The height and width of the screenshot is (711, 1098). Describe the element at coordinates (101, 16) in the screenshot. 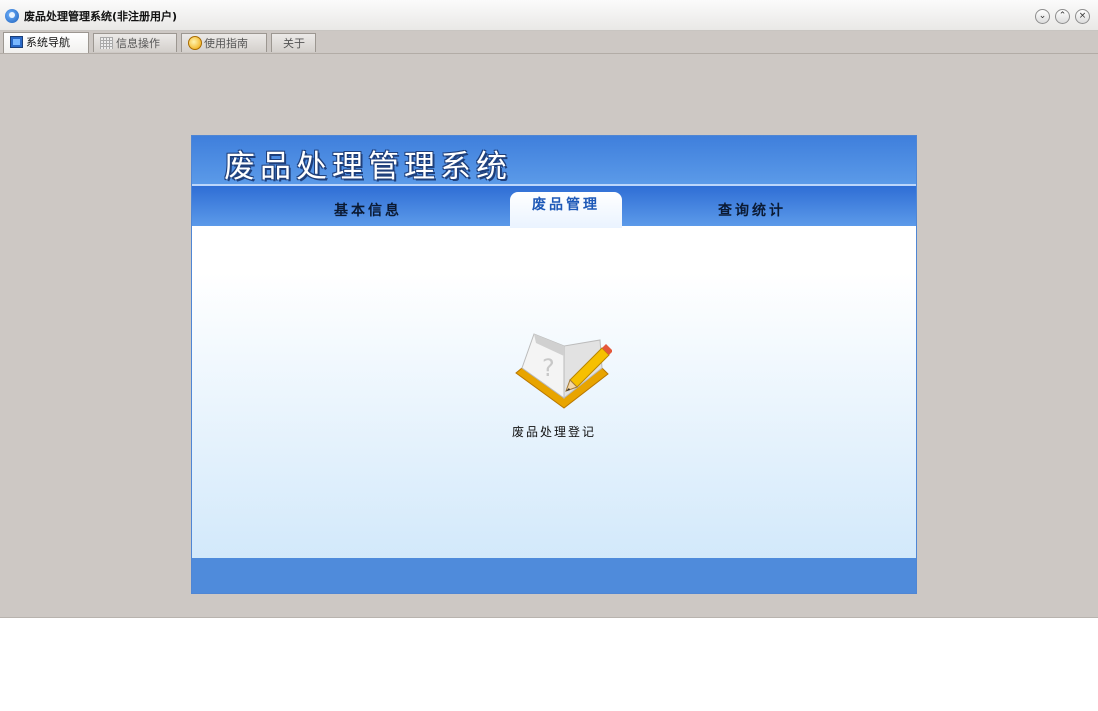

I see `window-title: 废品处理管理系统(非注册用户)` at that location.